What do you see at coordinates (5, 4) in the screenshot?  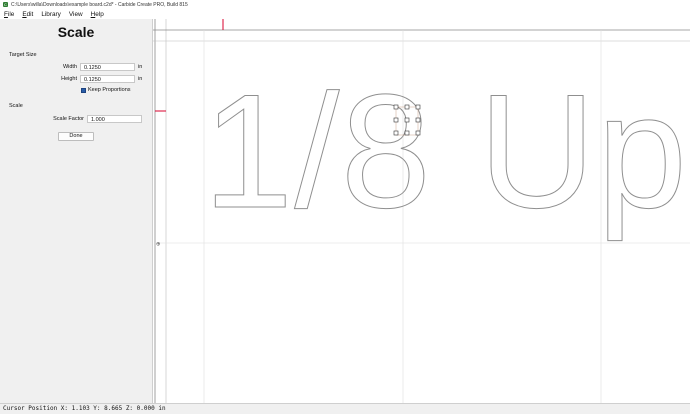 I see `app-icon: C` at bounding box center [5, 4].